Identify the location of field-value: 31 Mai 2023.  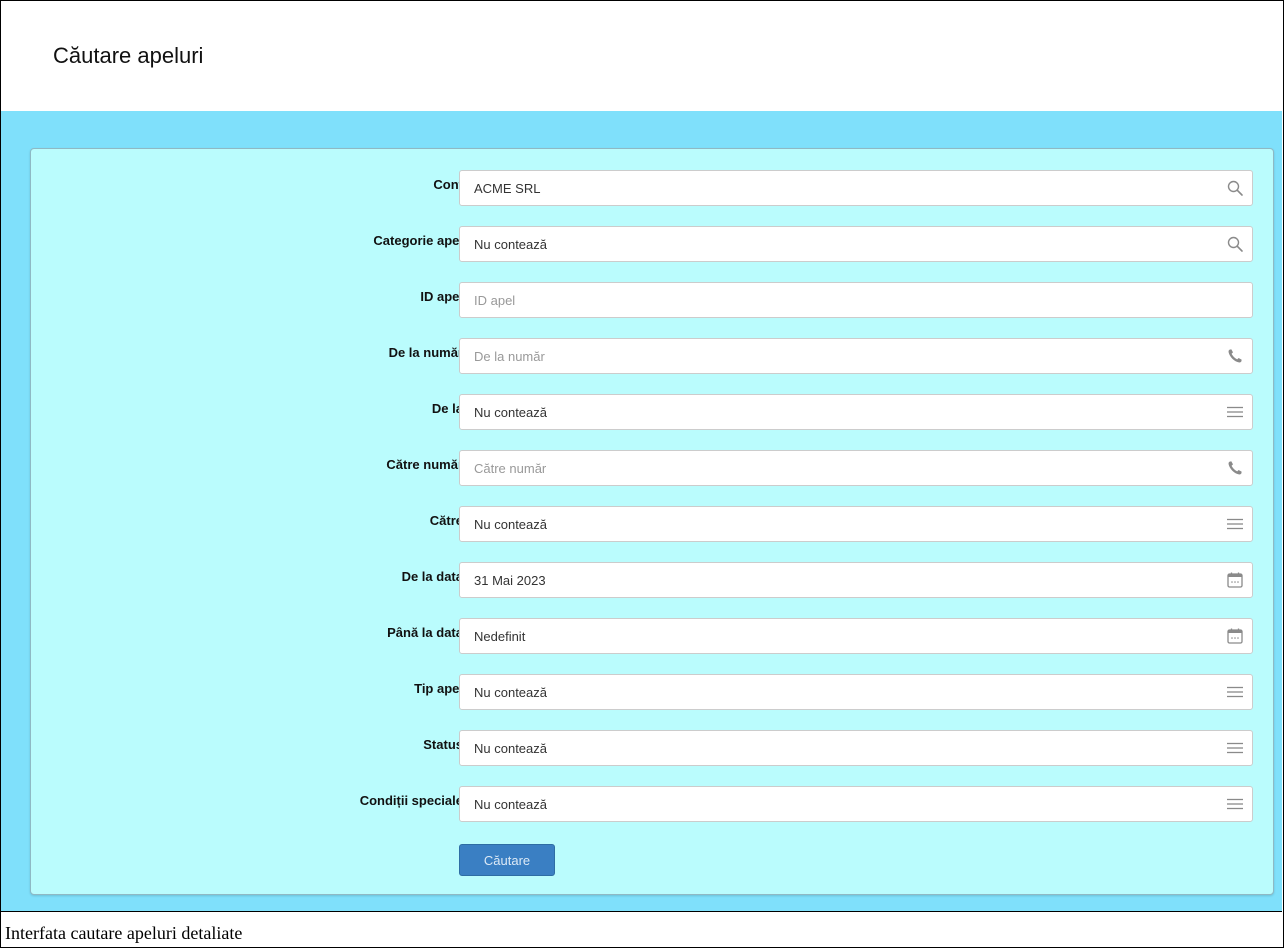
(510, 580).